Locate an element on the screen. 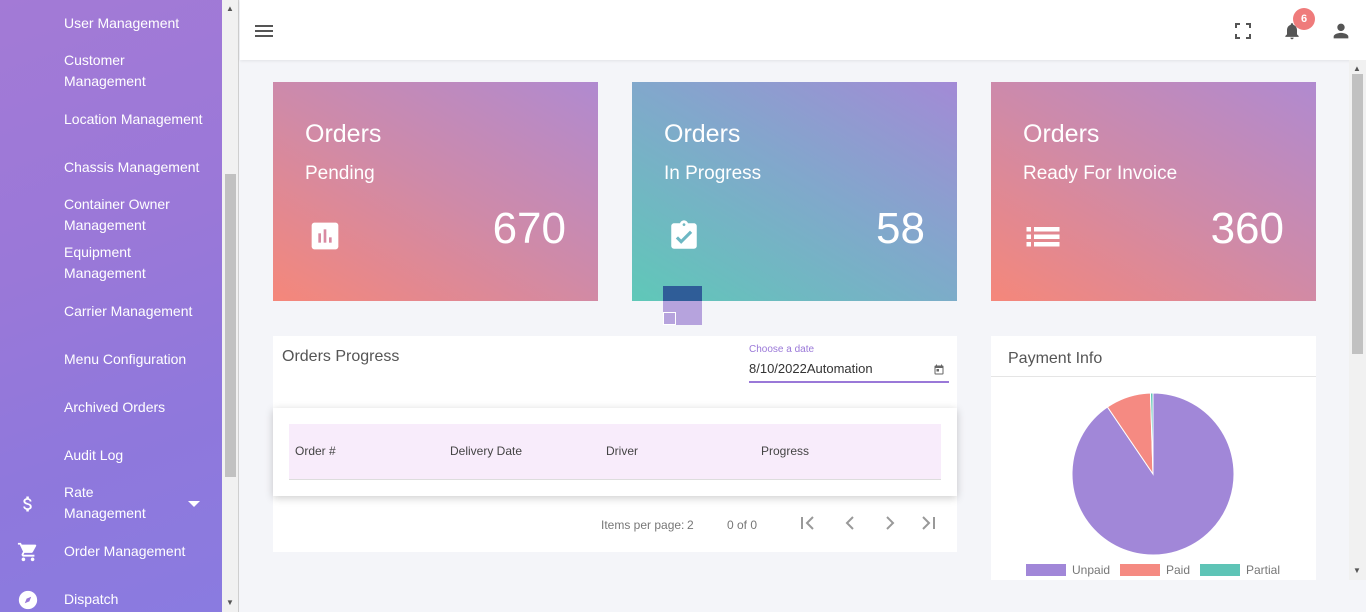 The image size is (1366, 612). orders-table: Order # Delivery Date Driver Progress is located at coordinates (615, 452).